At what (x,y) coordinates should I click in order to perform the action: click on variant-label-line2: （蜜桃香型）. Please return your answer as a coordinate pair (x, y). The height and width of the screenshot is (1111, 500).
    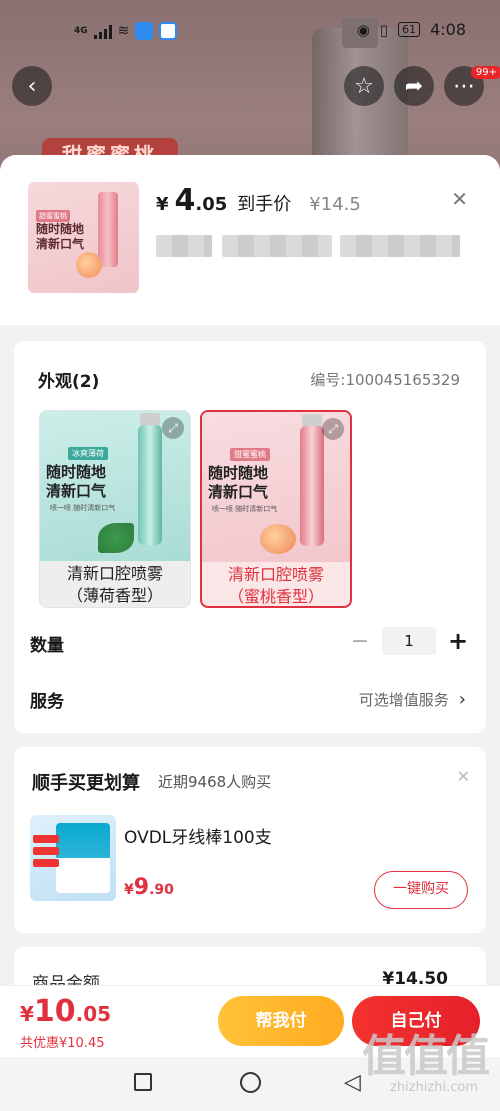
    Looking at the image, I should click on (275, 596).